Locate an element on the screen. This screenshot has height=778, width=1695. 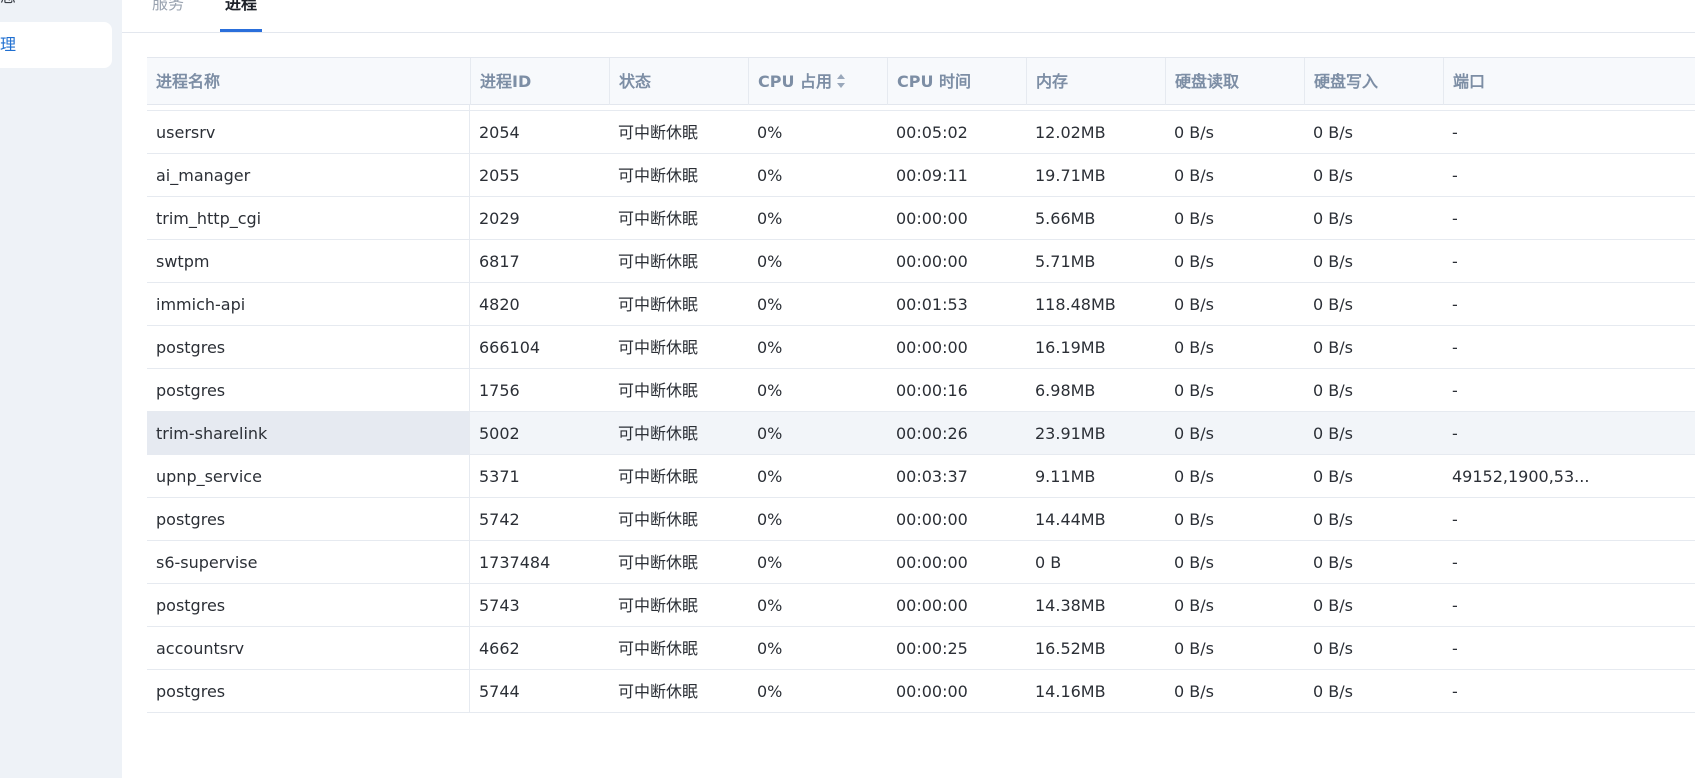
column-header-disk-write: 硬盘写入 is located at coordinates (1373, 81).